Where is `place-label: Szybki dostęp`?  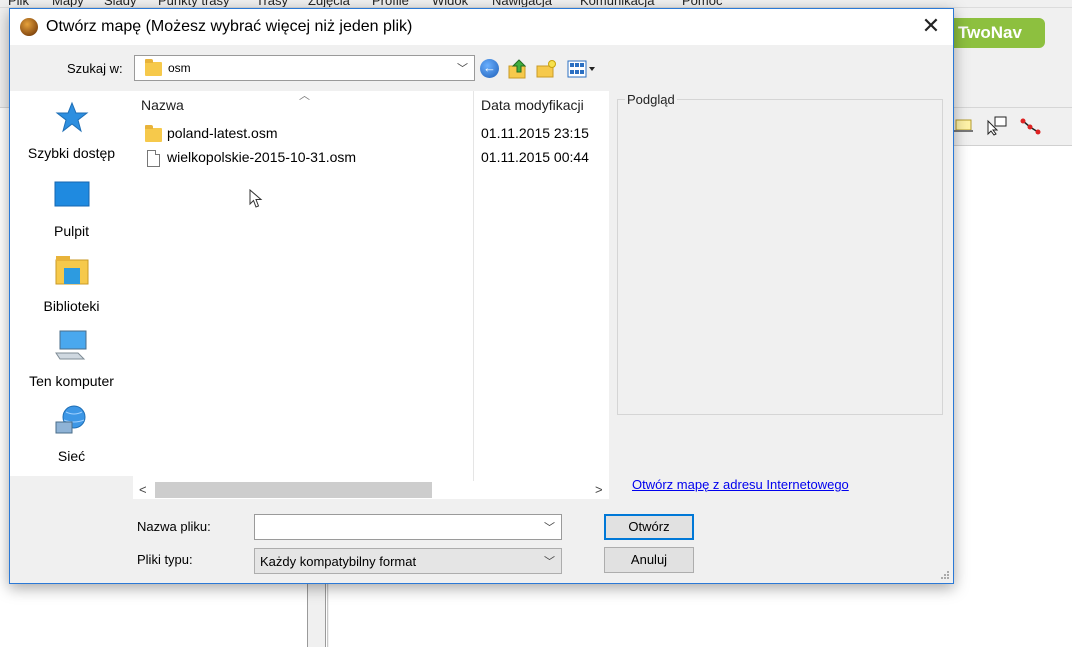 place-label: Szybki dostęp is located at coordinates (71, 153).